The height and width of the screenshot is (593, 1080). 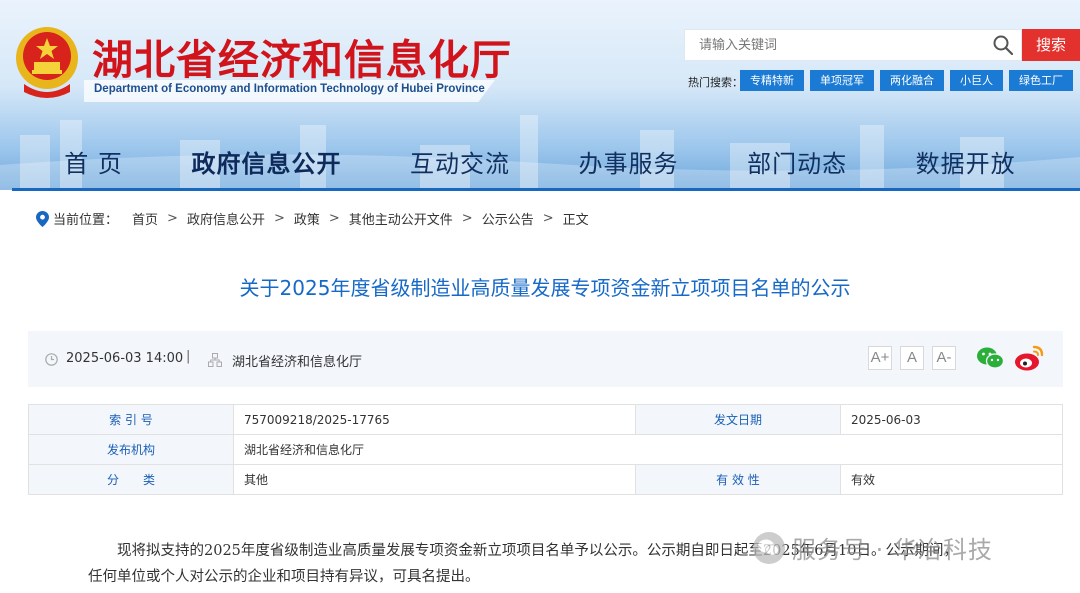 I want to click on issue-date-label: 发文日期, so click(x=738, y=419).